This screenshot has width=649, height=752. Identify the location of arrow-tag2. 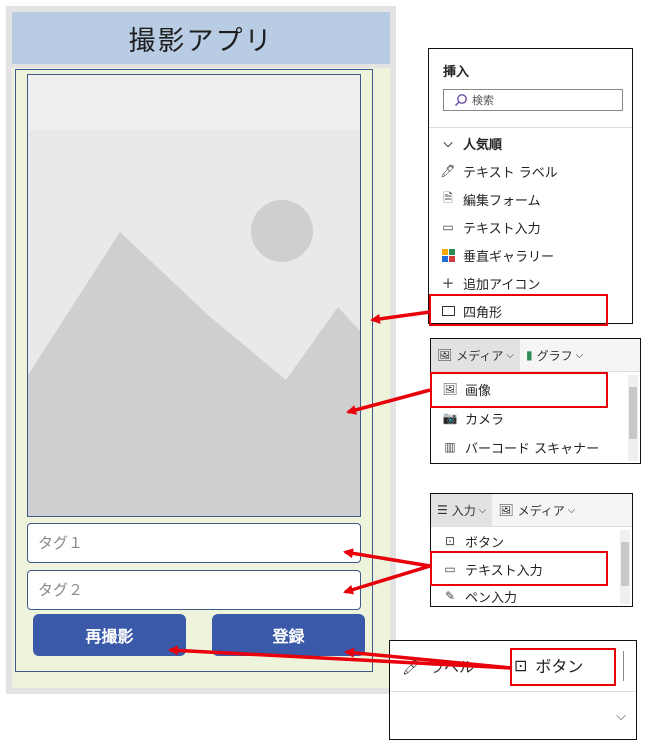
(387, 579).